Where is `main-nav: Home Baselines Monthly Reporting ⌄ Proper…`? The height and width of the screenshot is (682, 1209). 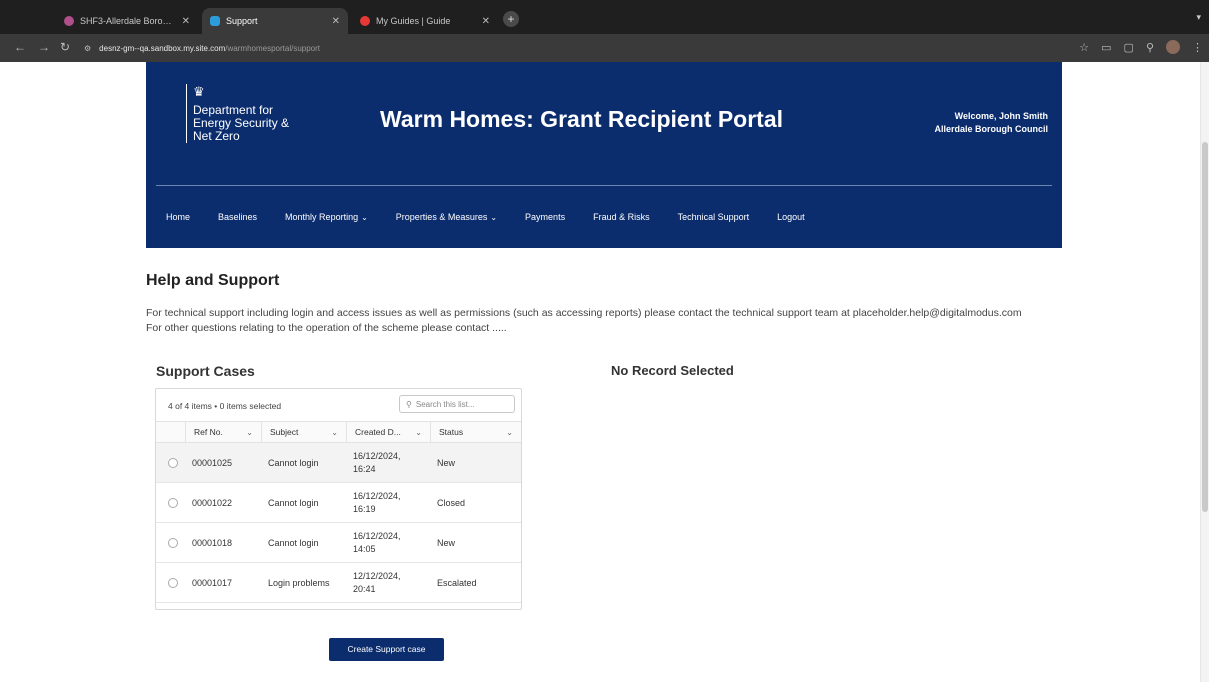
main-nav: Home Baselines Monthly Reporting ⌄ Proper… is located at coordinates (499, 217).